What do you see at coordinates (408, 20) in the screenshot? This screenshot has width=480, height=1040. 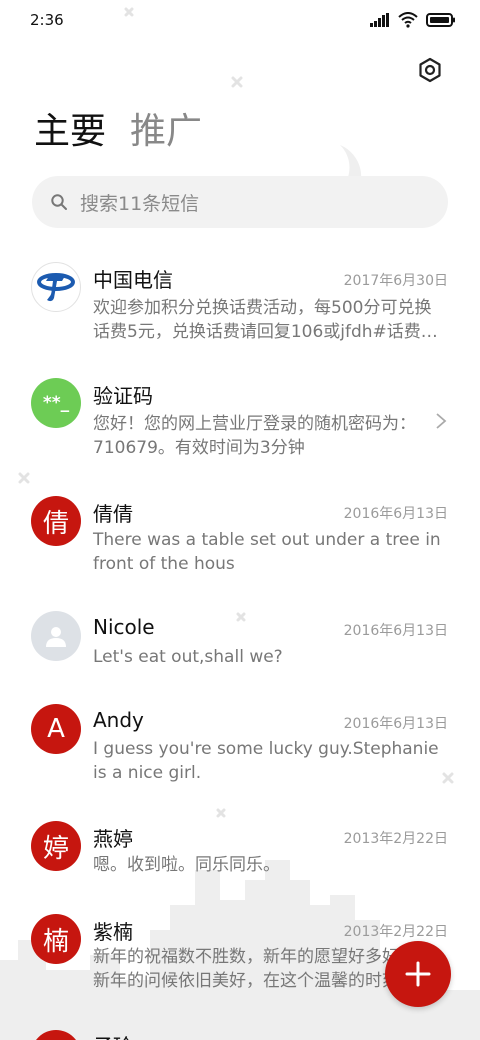 I see `wifi-icon` at bounding box center [408, 20].